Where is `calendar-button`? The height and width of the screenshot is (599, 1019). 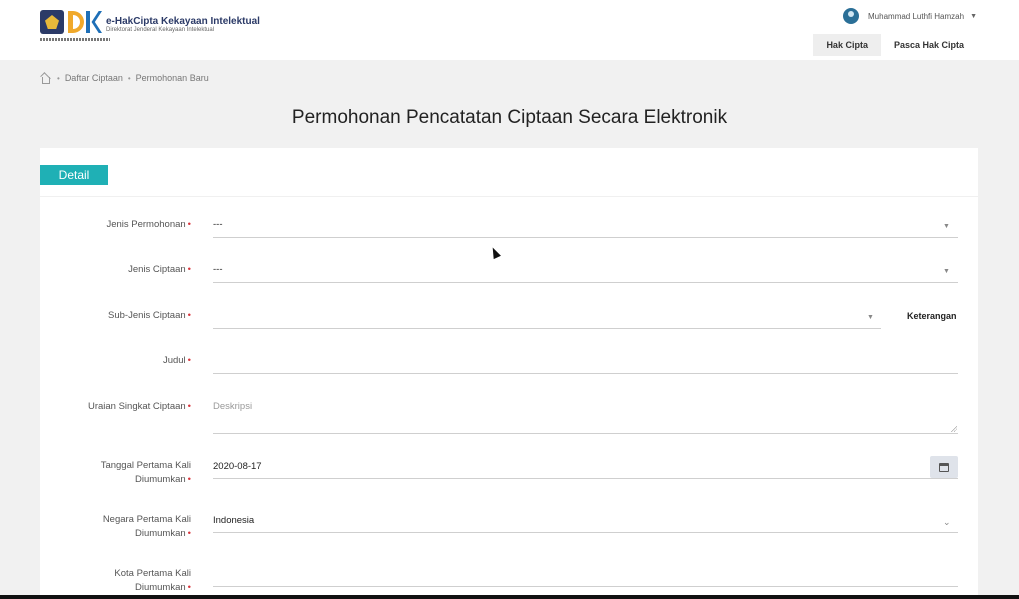 calendar-button is located at coordinates (944, 467).